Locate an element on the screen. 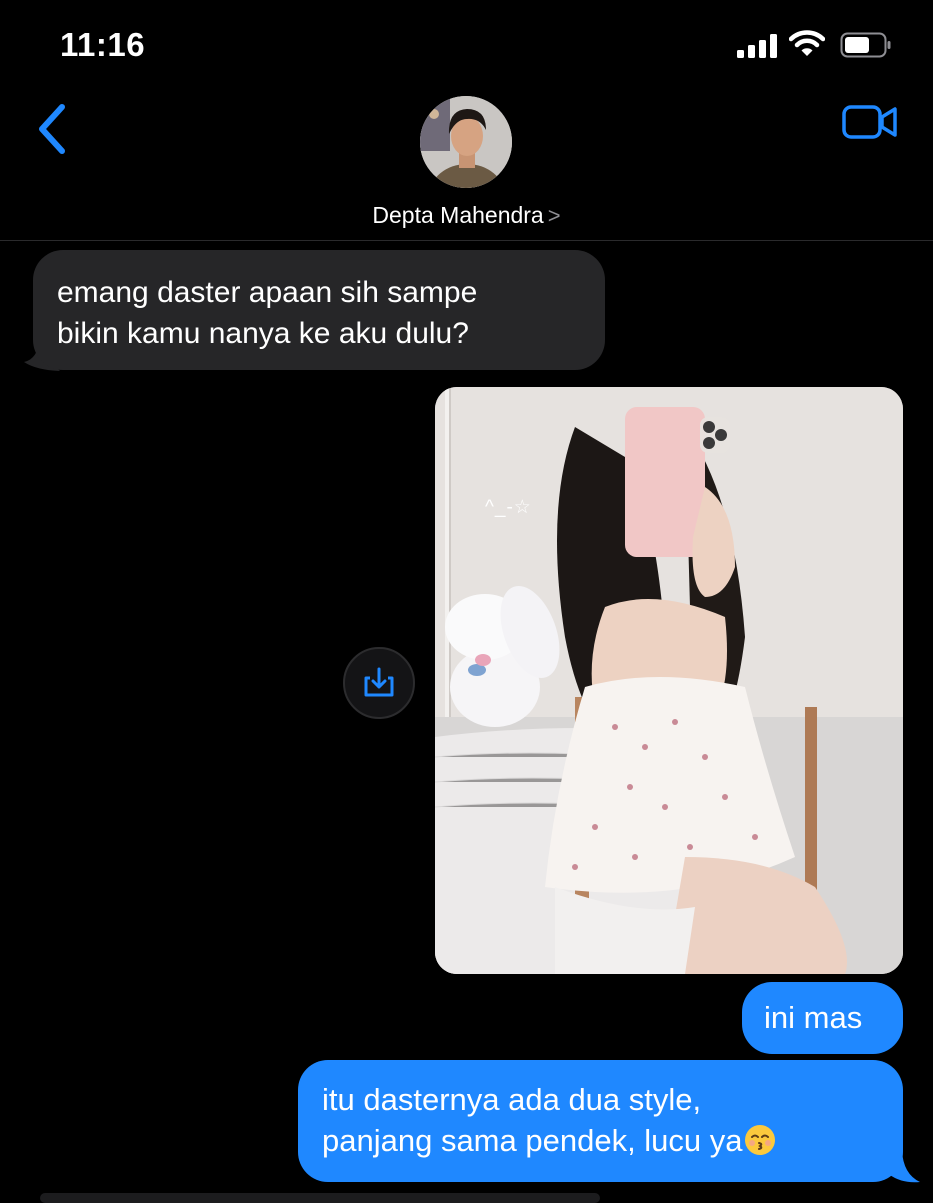 The image size is (933, 1203). contact-name: Depta Mahendra > is located at coordinates (466, 215).